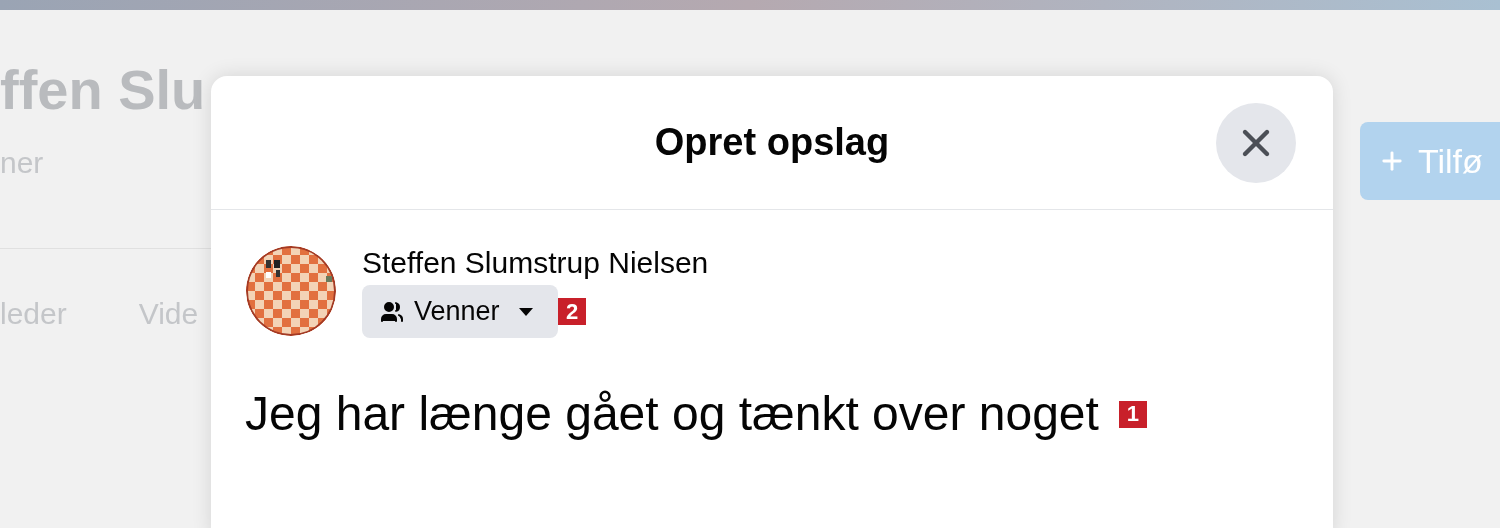  What do you see at coordinates (103, 90) in the screenshot?
I see `profile-name: ffen Slu` at bounding box center [103, 90].